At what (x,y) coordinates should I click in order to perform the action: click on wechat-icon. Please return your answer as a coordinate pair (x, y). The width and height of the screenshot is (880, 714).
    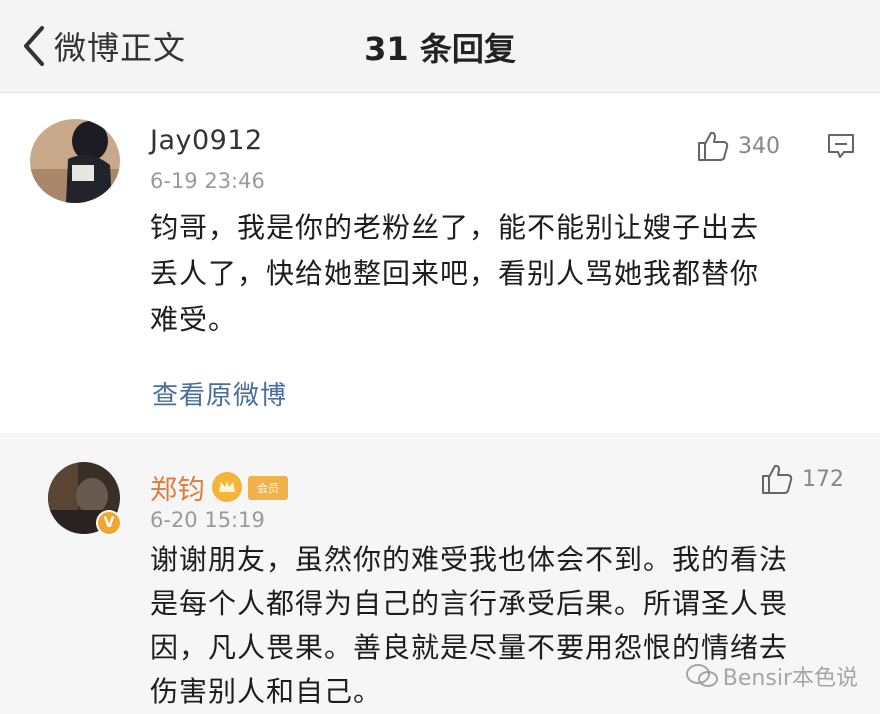
    Looking at the image, I should click on (701, 675).